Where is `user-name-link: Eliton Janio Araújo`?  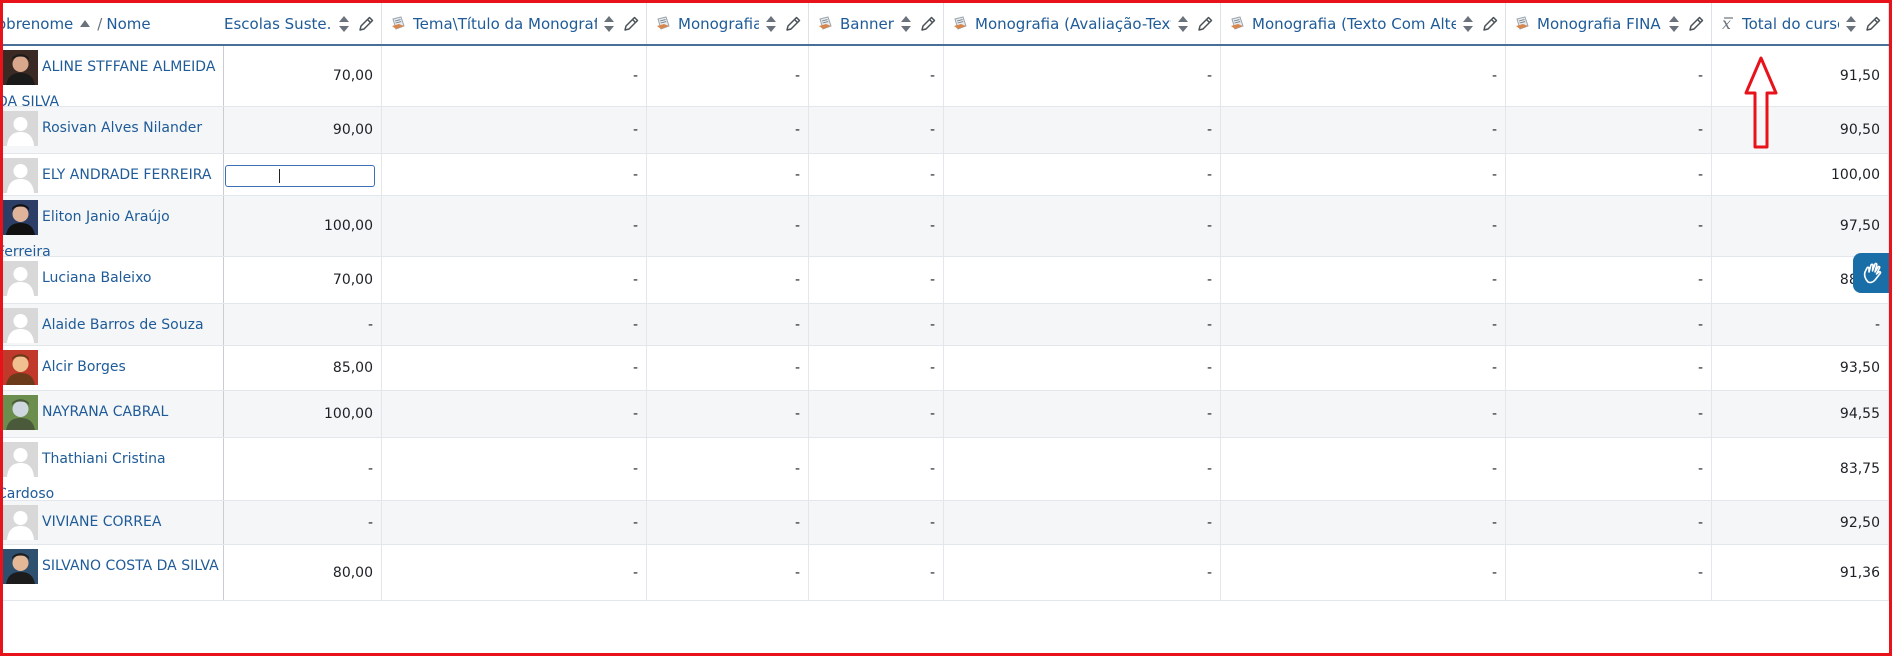
user-name-link: Eliton Janio Araújo is located at coordinates (106, 217).